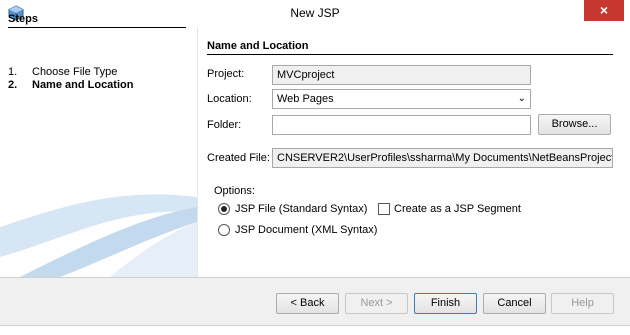 The height and width of the screenshot is (335, 630). What do you see at coordinates (13, 85) in the screenshot?
I see `step-number: 2.` at bounding box center [13, 85].